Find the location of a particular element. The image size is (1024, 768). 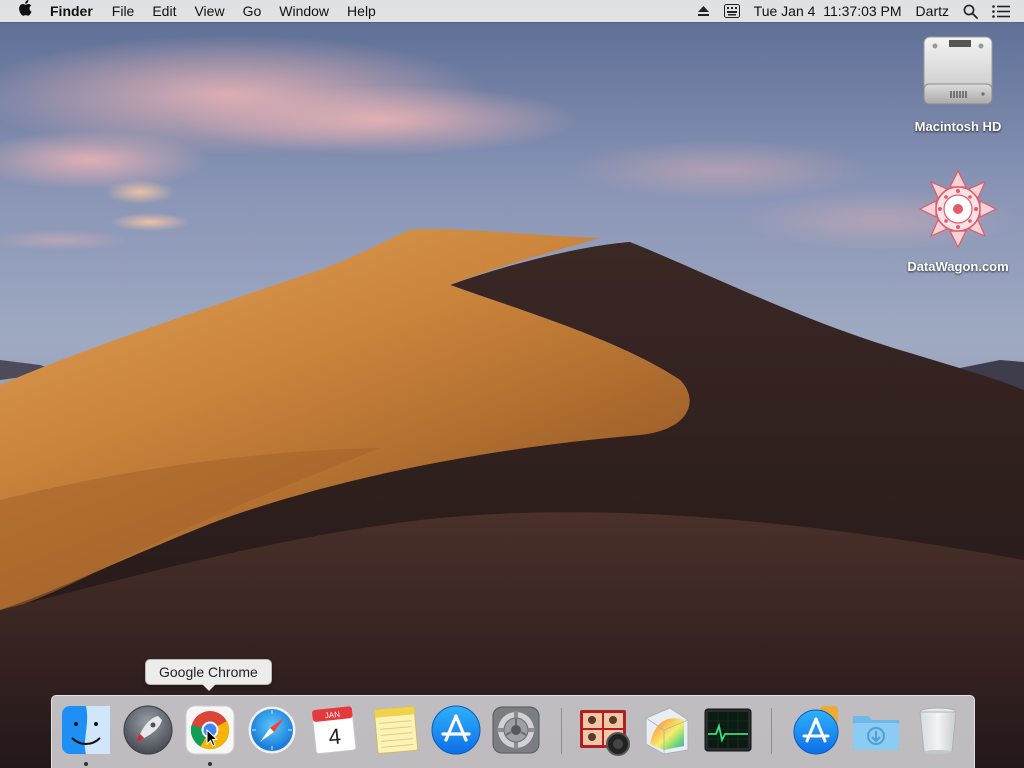

dock-system-preferences is located at coordinates (516, 730).